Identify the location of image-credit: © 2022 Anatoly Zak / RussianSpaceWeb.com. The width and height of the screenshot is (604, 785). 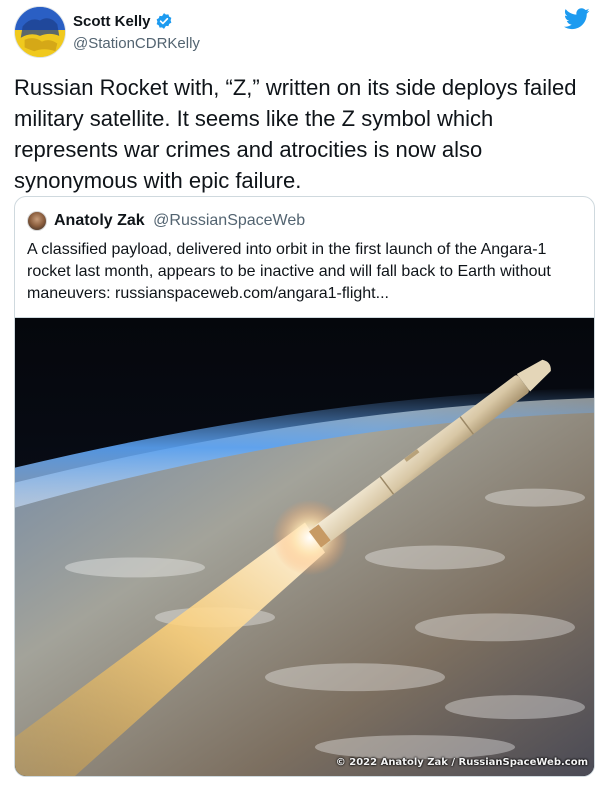
(461, 762).